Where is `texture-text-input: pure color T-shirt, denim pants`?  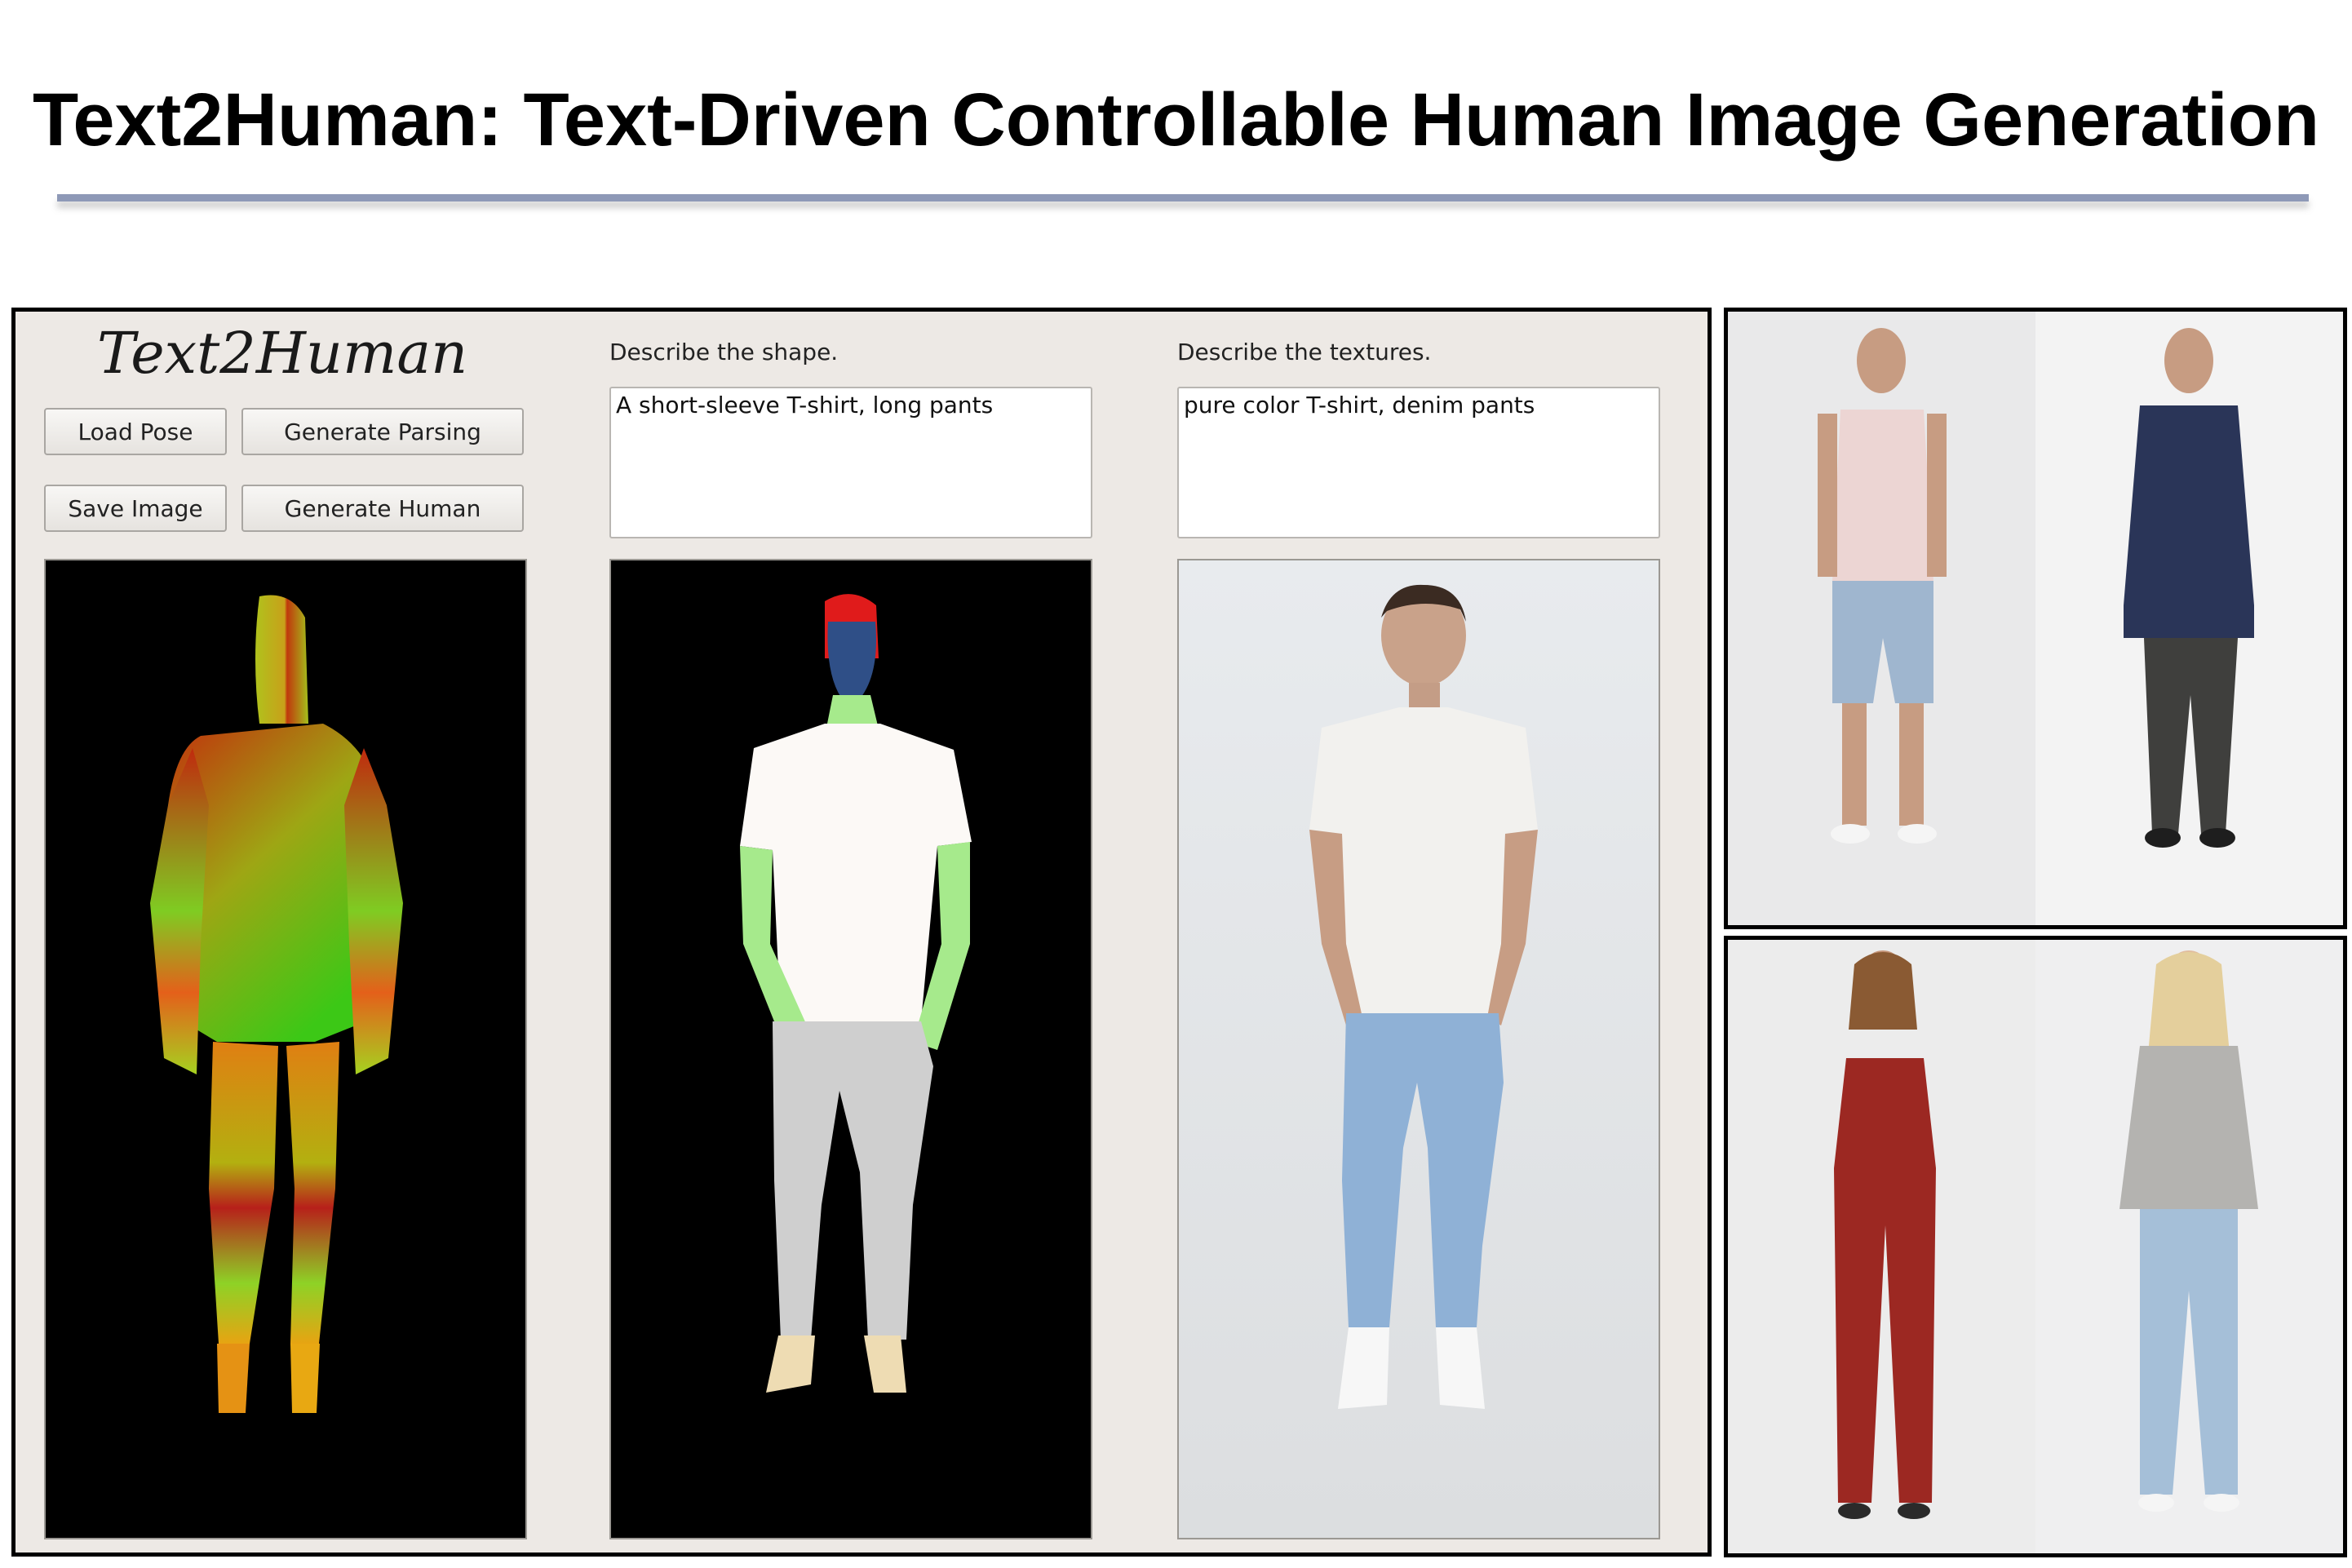
texture-text-input: pure color T-shirt, denim pants is located at coordinates (1418, 462).